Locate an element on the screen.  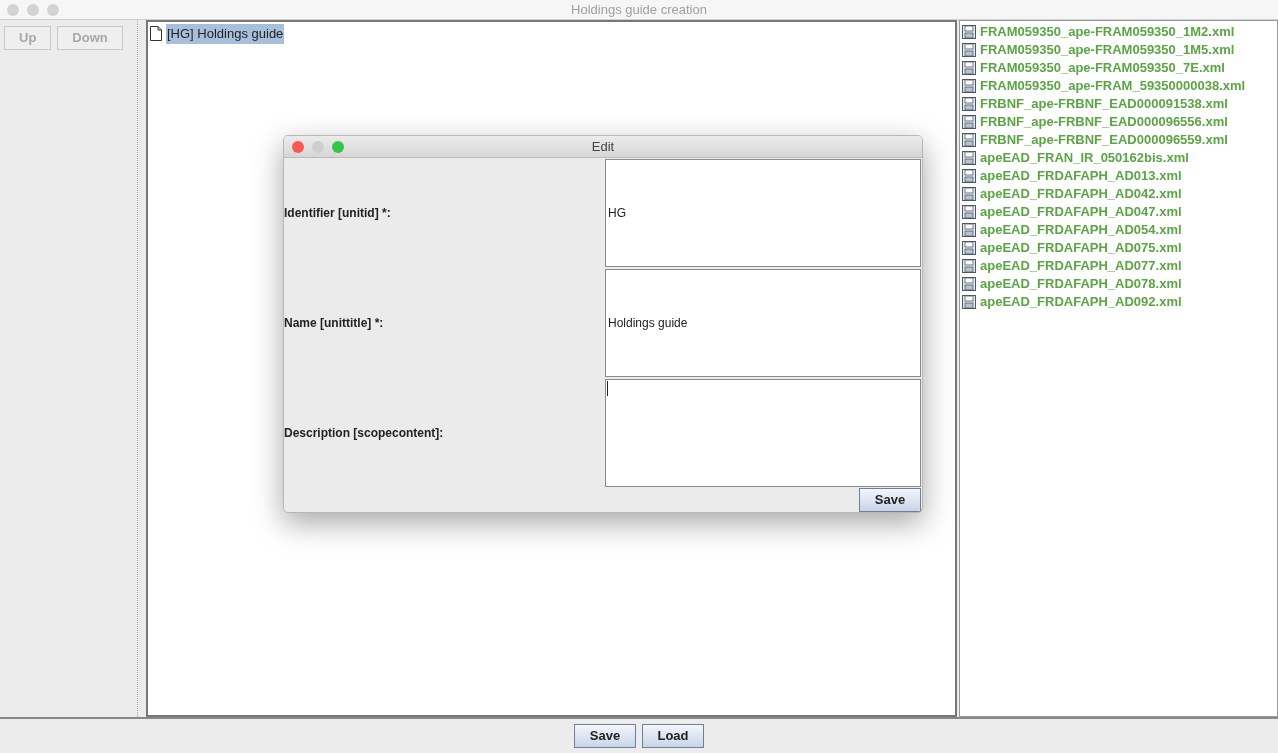
file-item: apeEAD_FRDAFAPH_AD092.xml is located at coordinates (1081, 302).